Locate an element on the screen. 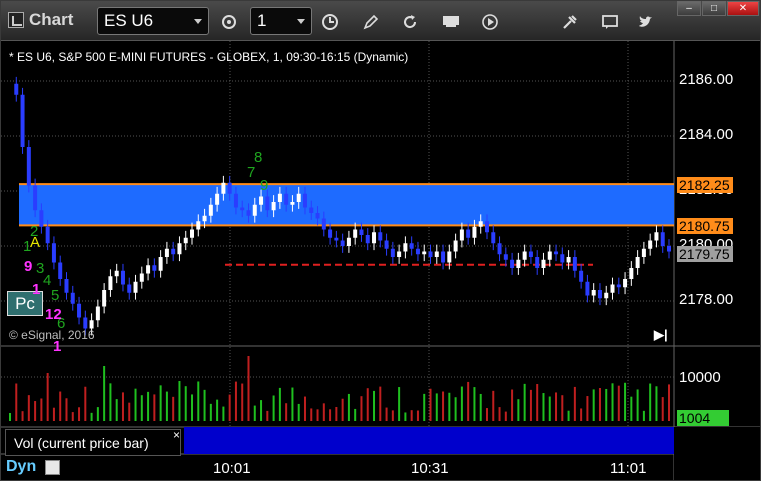 The image size is (761, 481). interval-value: 1 is located at coordinates (262, 20).